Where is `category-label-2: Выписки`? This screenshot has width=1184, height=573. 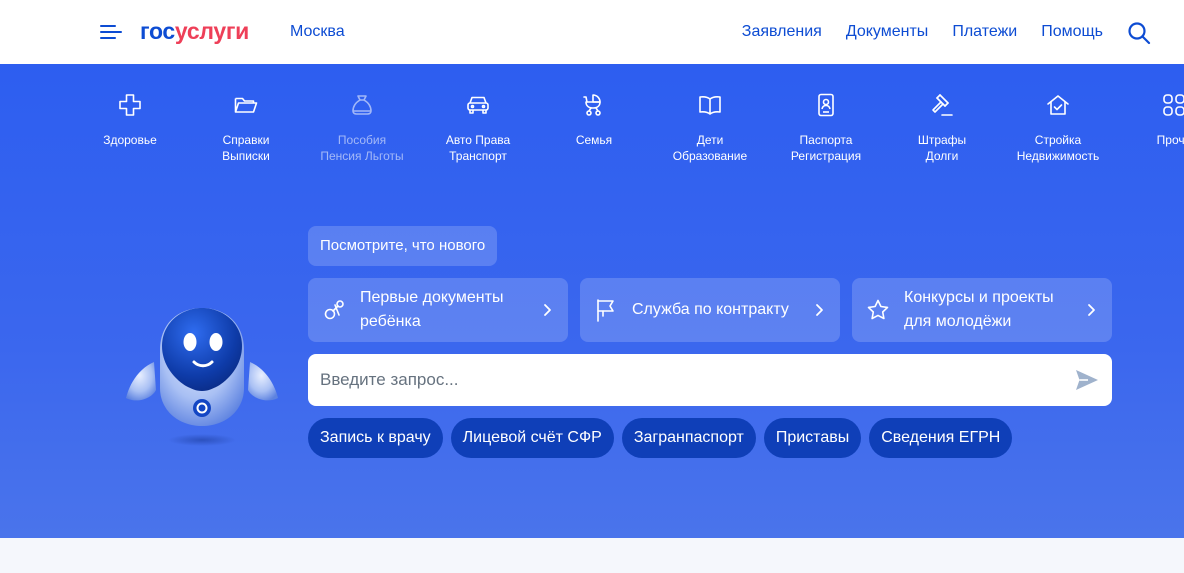 category-label-2: Выписки is located at coordinates (246, 156).